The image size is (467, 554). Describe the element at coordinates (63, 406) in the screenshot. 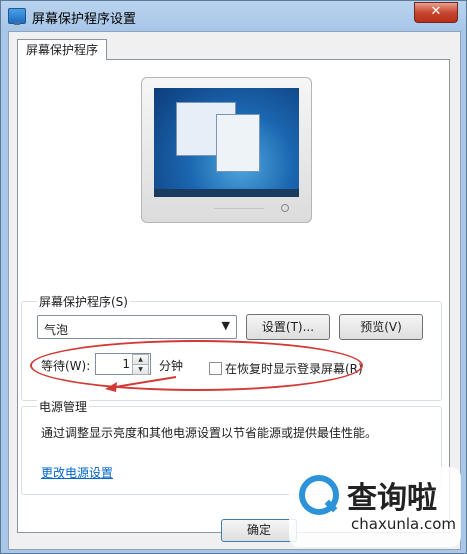

I see `power-group-label: 电源管理` at that location.